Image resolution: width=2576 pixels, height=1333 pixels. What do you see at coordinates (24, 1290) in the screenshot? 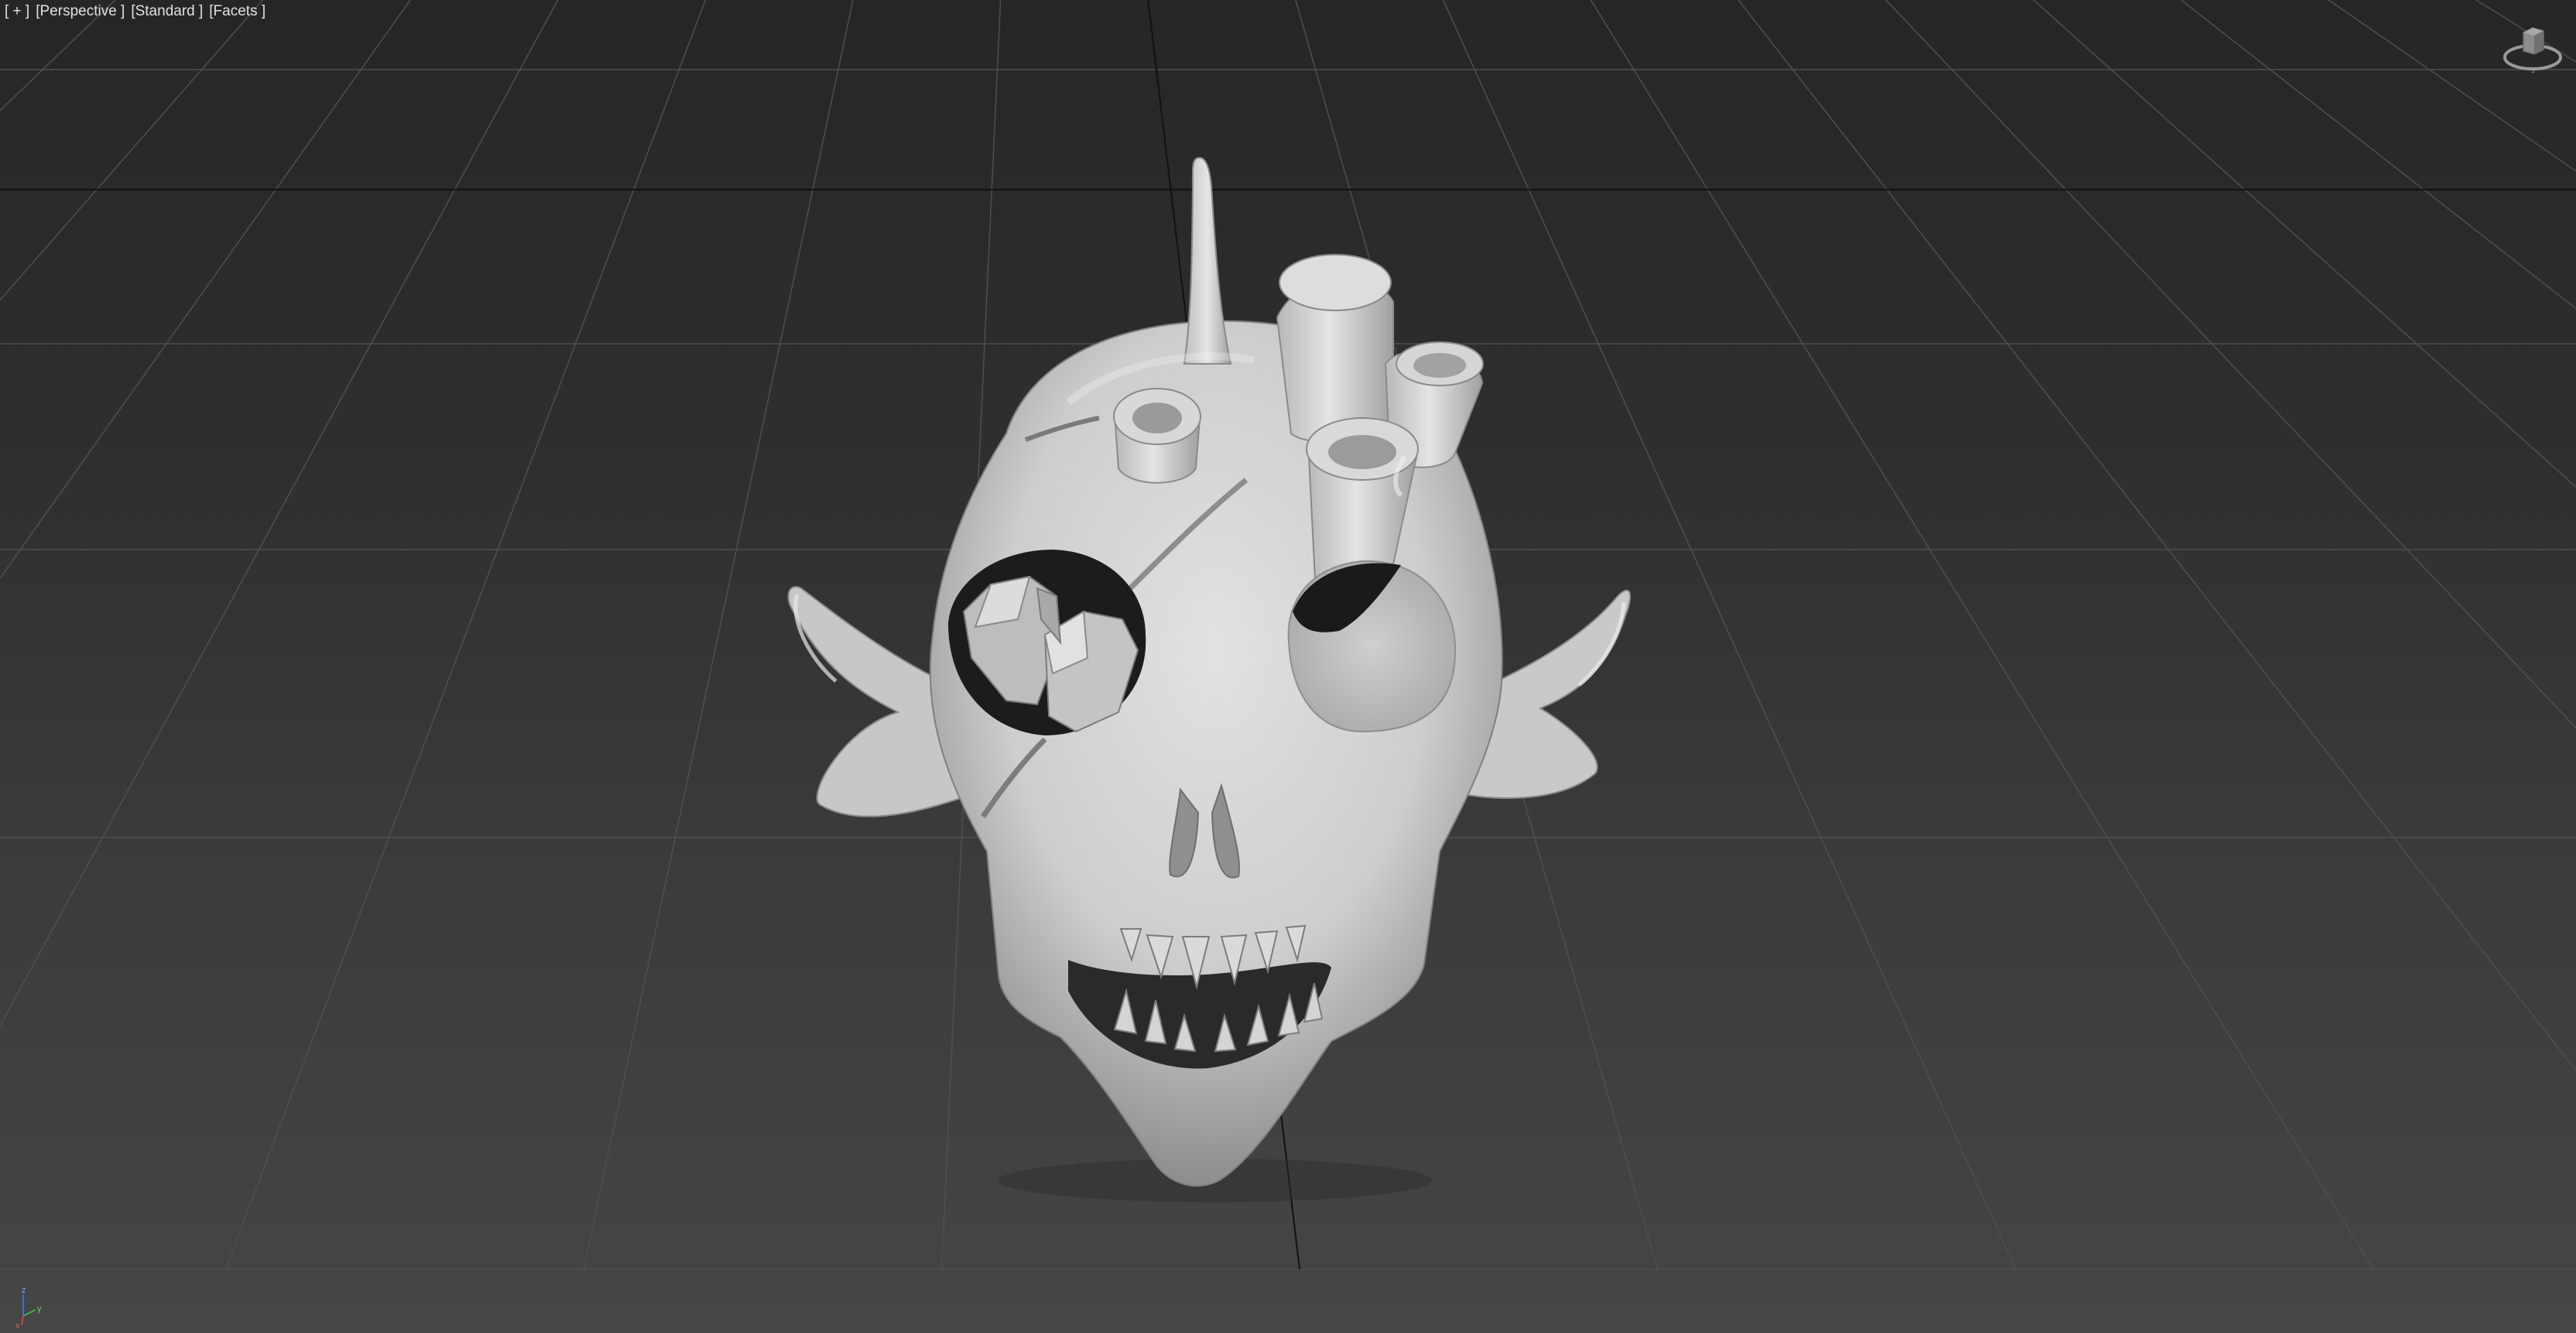
I see `axis-z-label: z` at bounding box center [24, 1290].